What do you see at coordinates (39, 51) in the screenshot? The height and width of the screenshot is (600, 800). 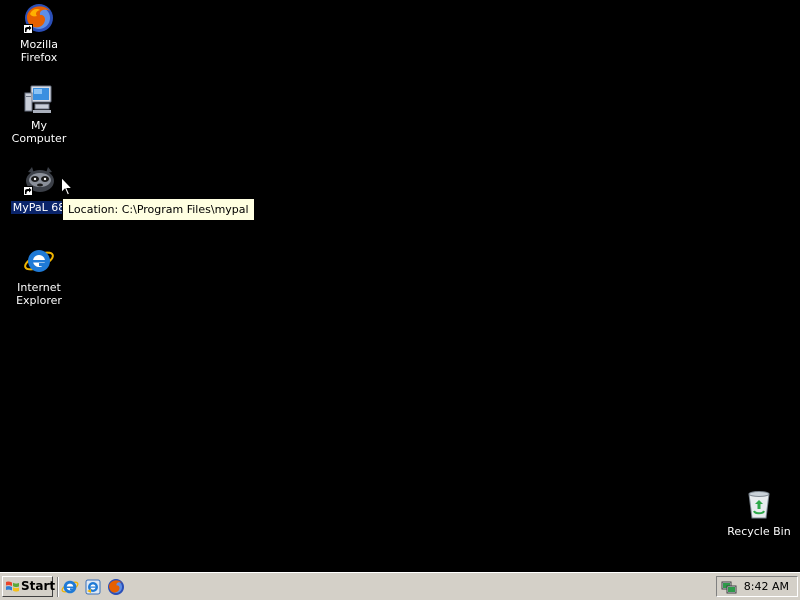 I see `desktop-icon-label: Mozilla Firefox` at bounding box center [39, 51].